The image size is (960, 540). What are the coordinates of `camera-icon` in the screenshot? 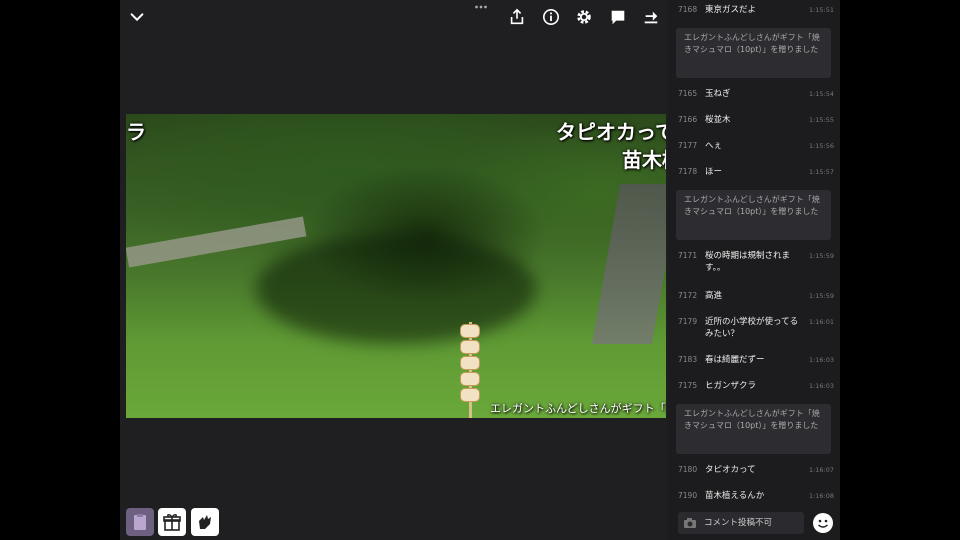 It's located at (690, 523).